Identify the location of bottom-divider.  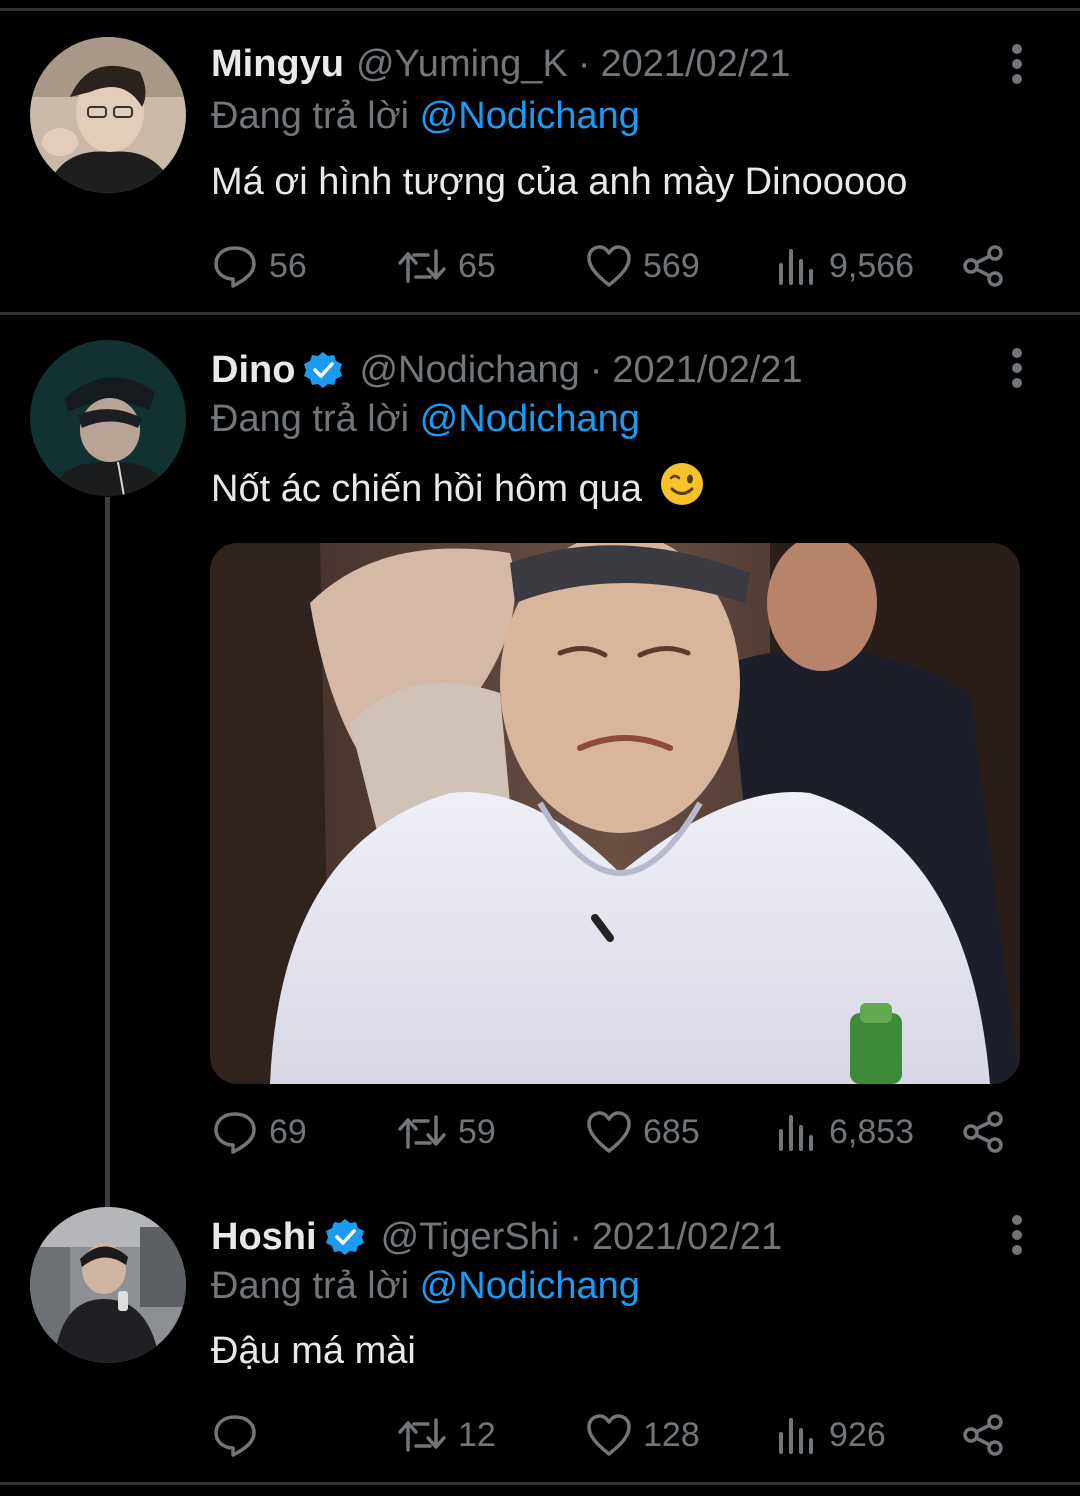
(540, 1483).